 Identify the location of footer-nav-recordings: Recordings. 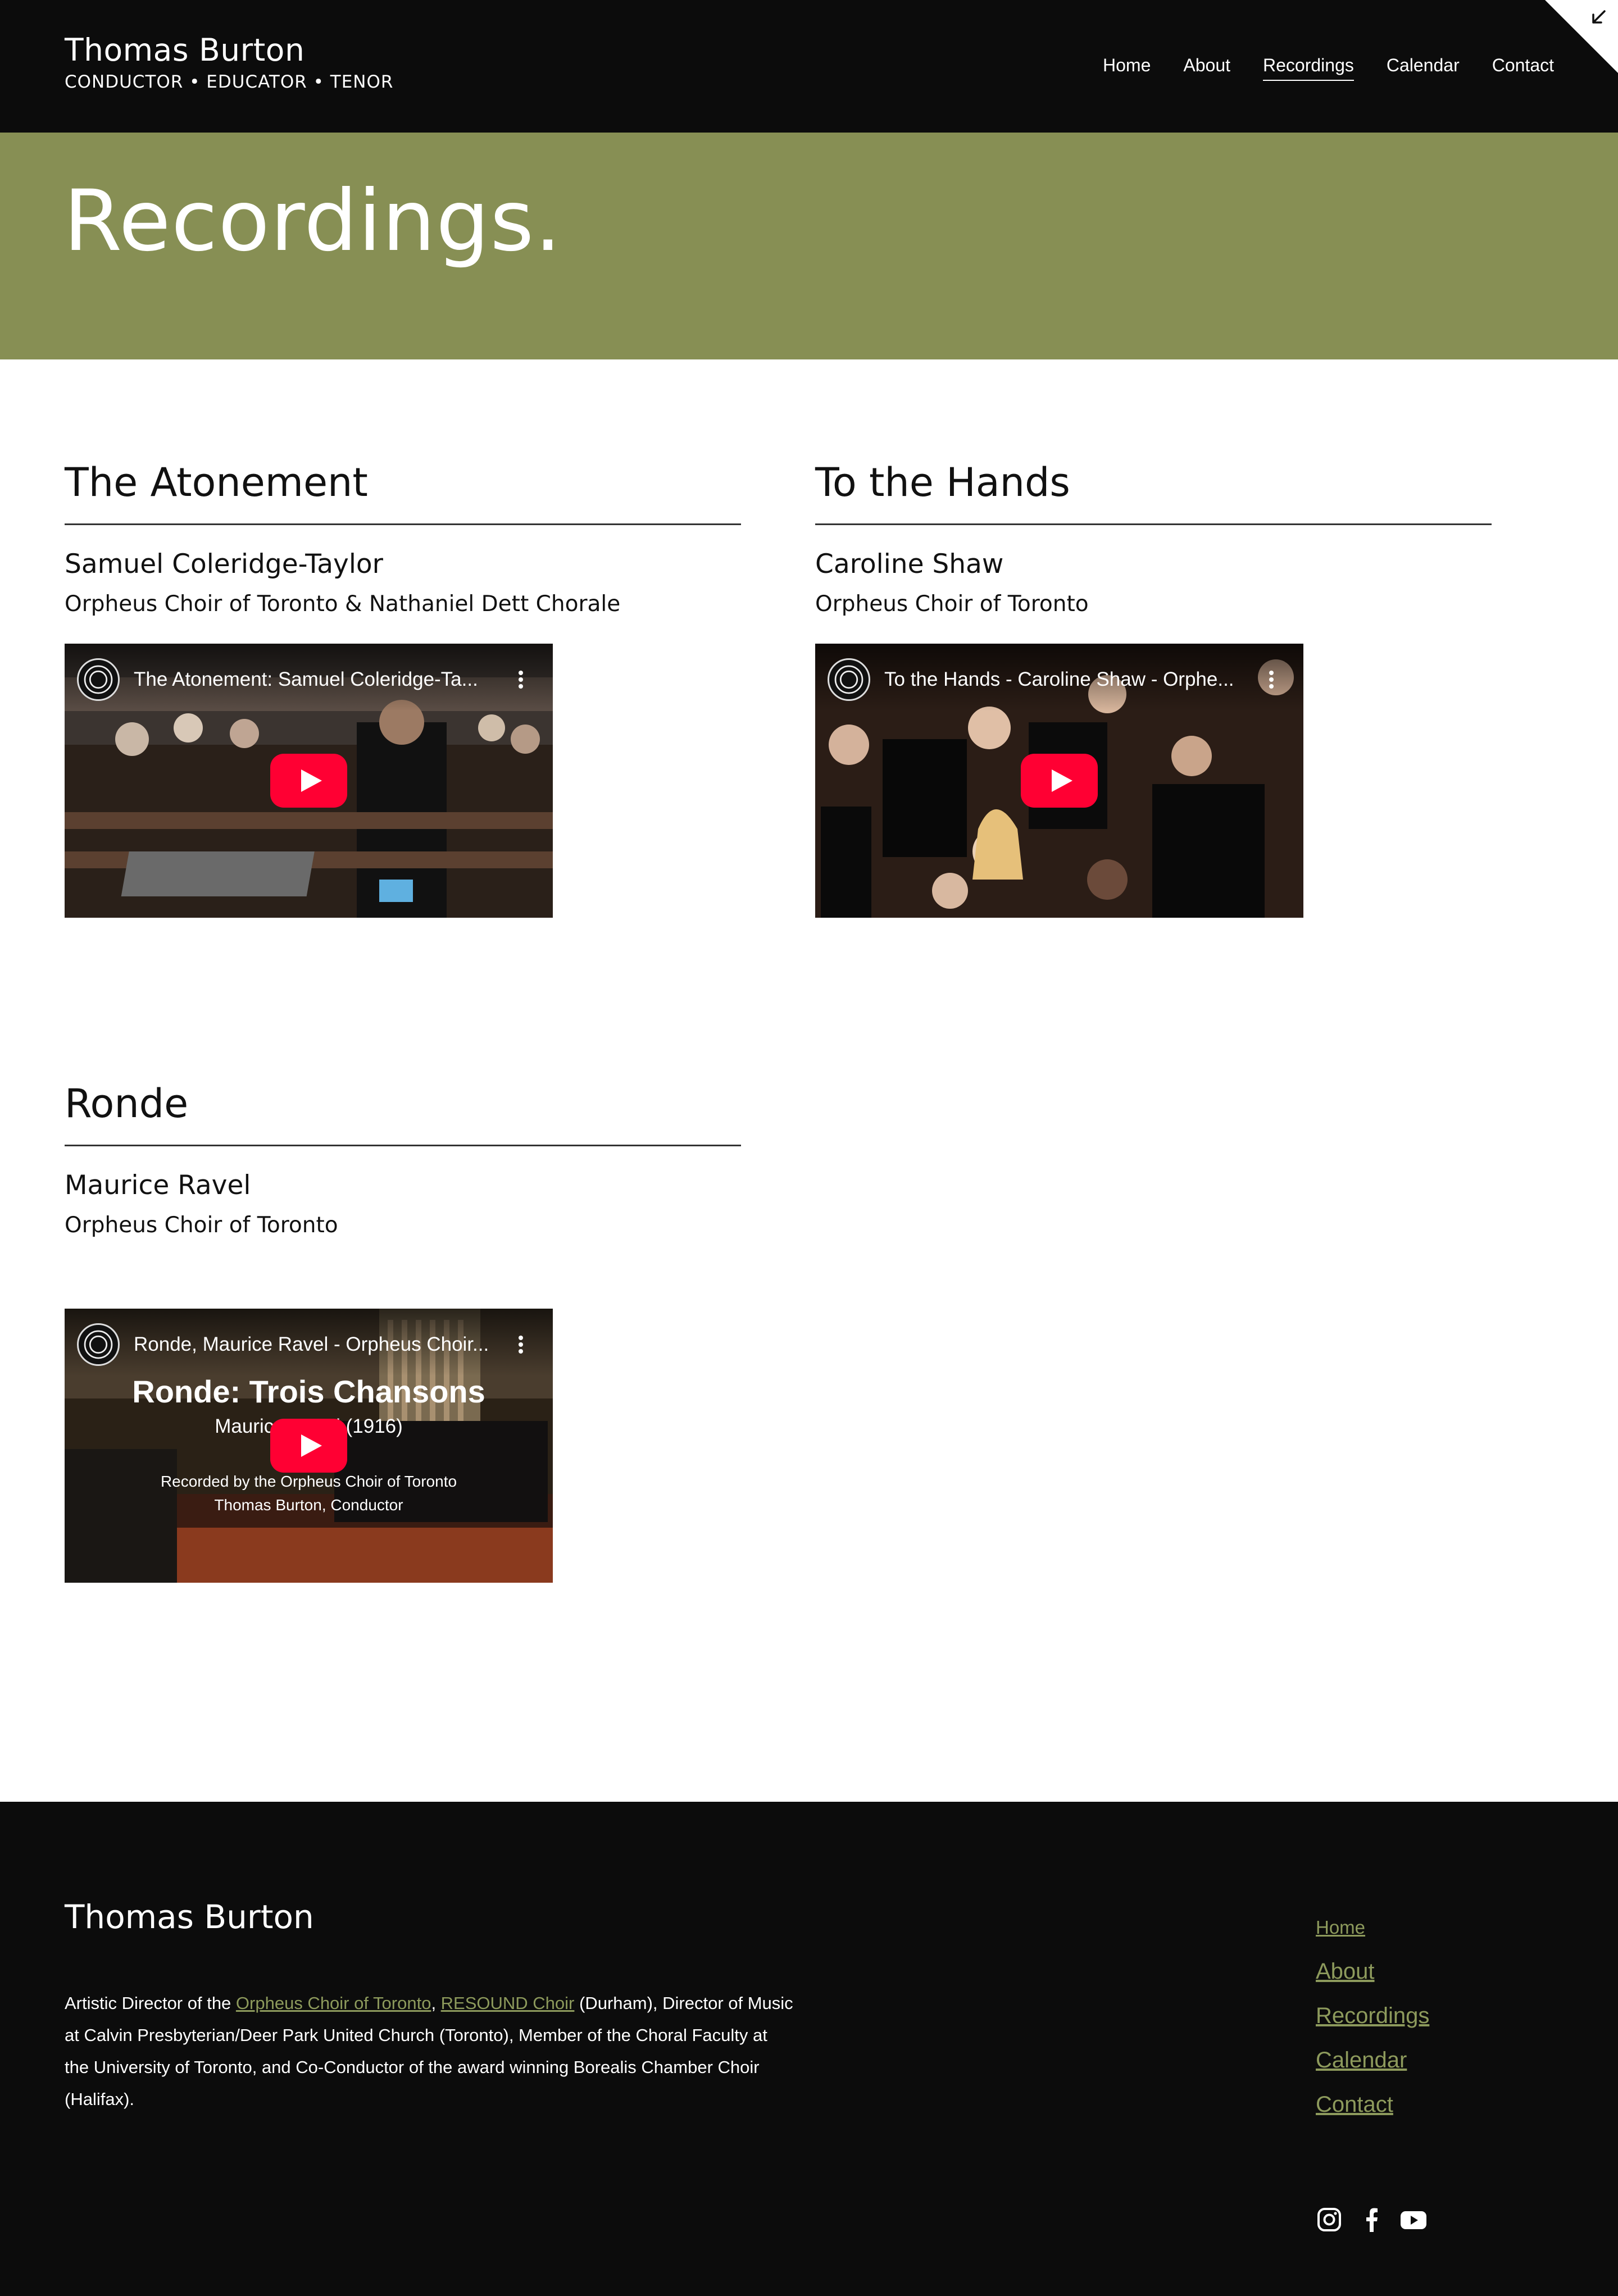
(1372, 2016).